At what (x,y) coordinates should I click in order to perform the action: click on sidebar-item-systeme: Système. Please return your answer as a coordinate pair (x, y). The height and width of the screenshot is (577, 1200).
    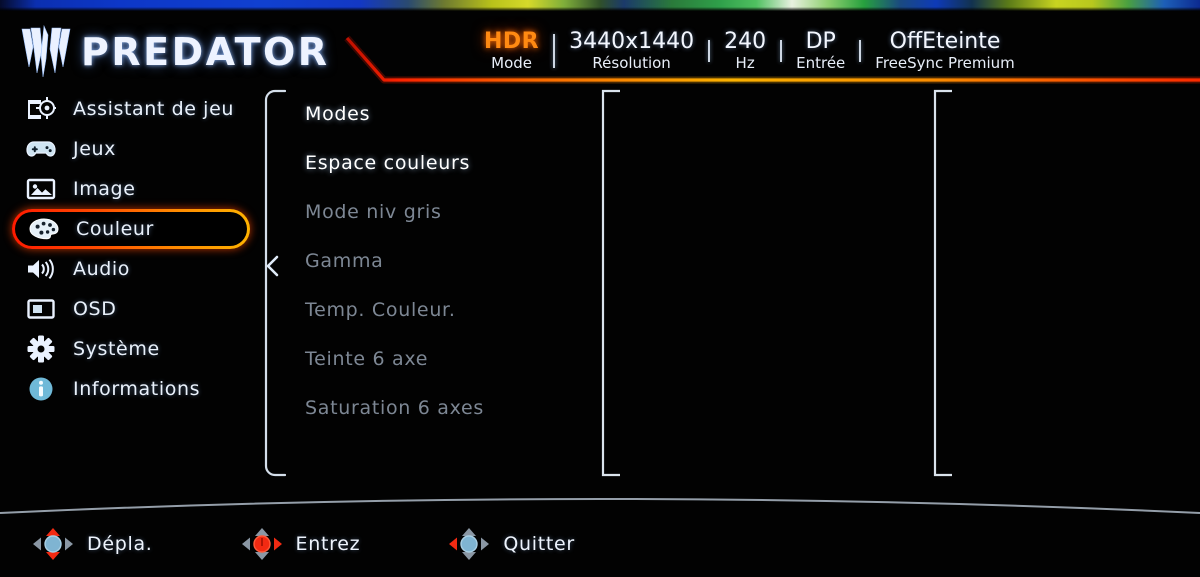
    Looking at the image, I should click on (131, 349).